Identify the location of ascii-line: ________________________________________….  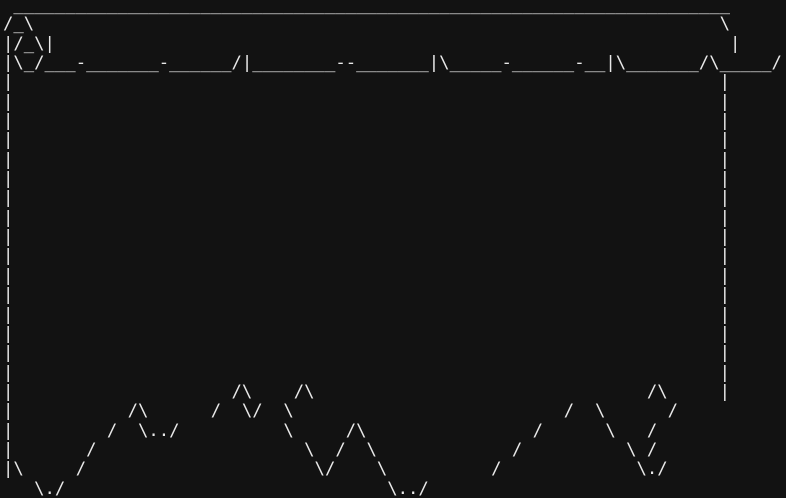
(366, 7).